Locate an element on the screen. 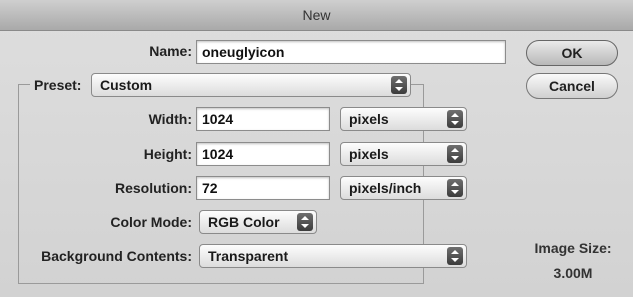 The height and width of the screenshot is (297, 633). height-unit-select: pixels is located at coordinates (403, 154).